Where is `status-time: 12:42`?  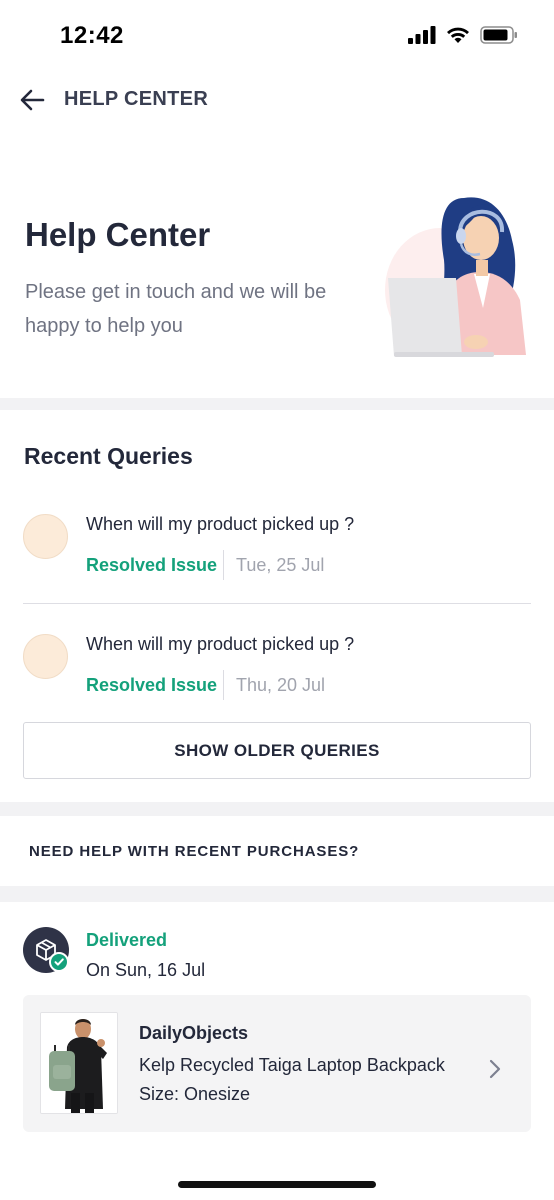
status-time: 12:42 is located at coordinates (92, 35).